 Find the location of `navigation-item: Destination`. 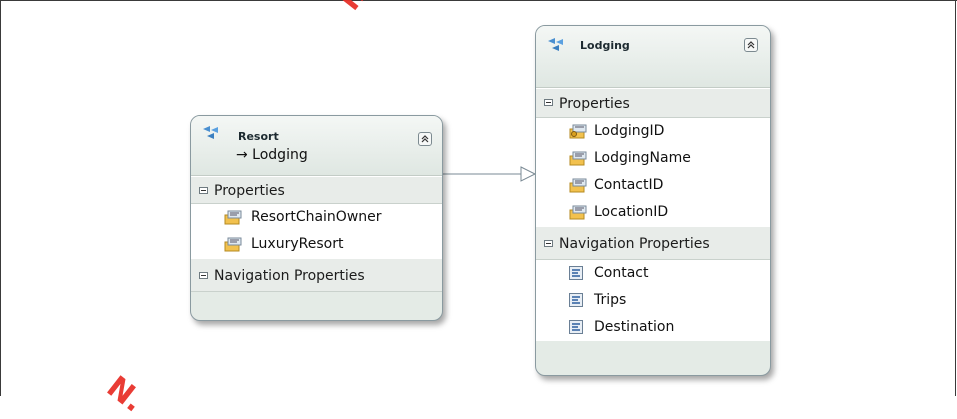

navigation-item: Destination is located at coordinates (653, 327).